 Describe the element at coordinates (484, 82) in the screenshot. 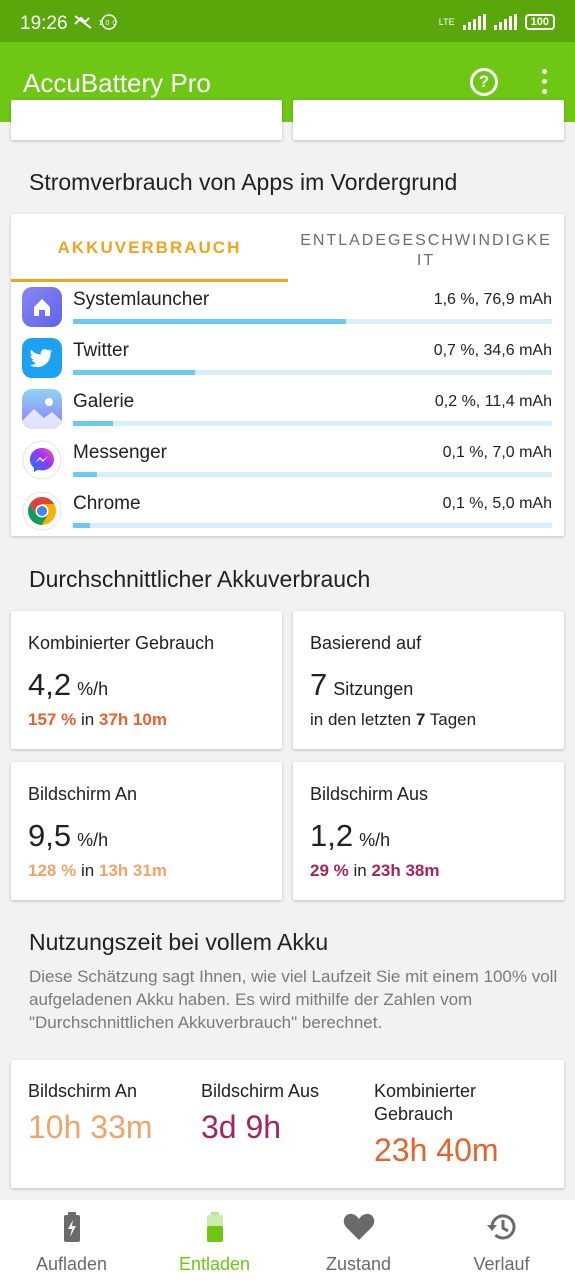

I see `help-icon: ?` at that location.